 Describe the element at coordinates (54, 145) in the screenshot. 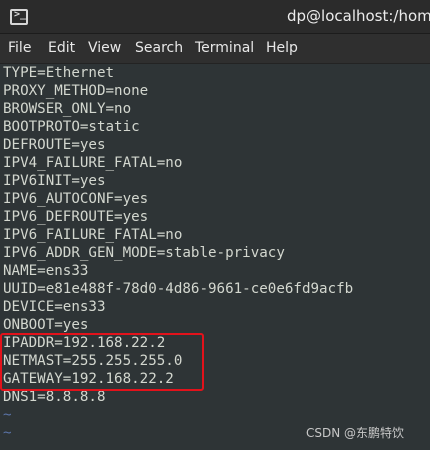

I see `config-line-defroute: DEFROUTE=yes` at that location.